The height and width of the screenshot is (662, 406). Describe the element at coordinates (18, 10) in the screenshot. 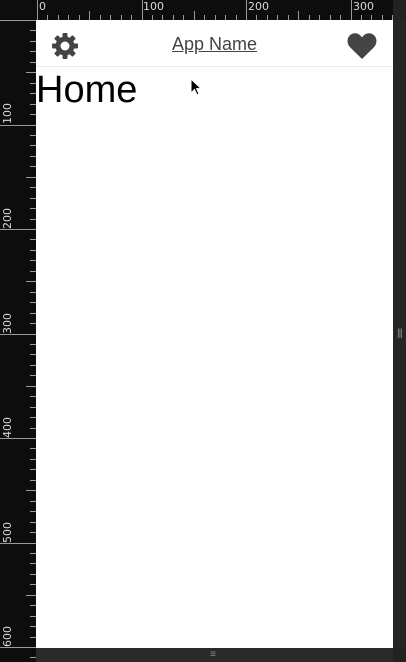

I see `ruler-corner` at that location.